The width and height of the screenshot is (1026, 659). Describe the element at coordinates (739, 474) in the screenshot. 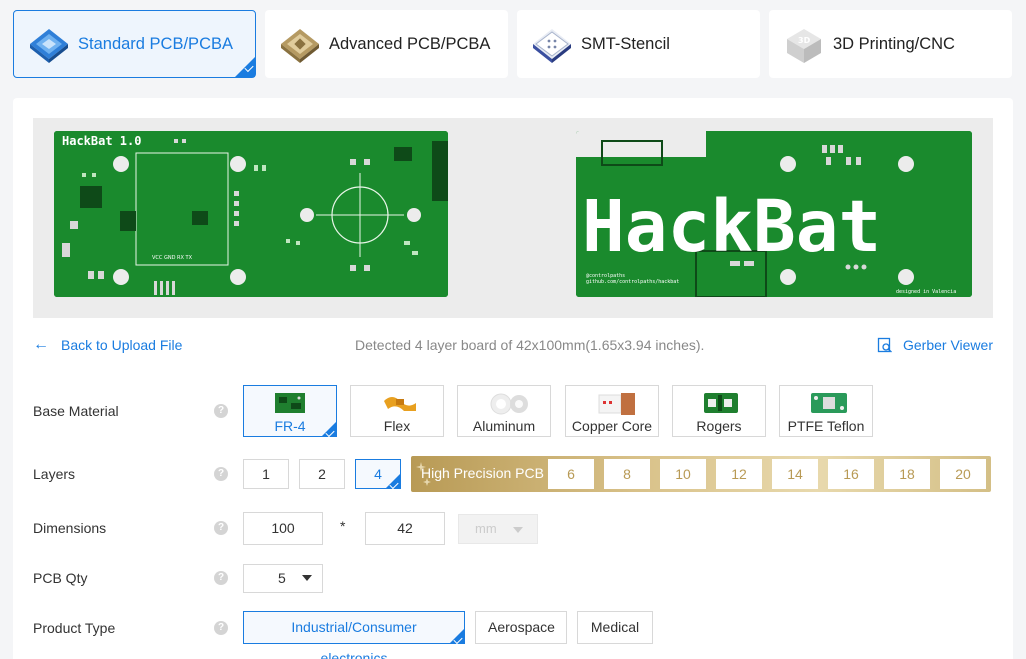

I see `layer-option-12: 12` at that location.